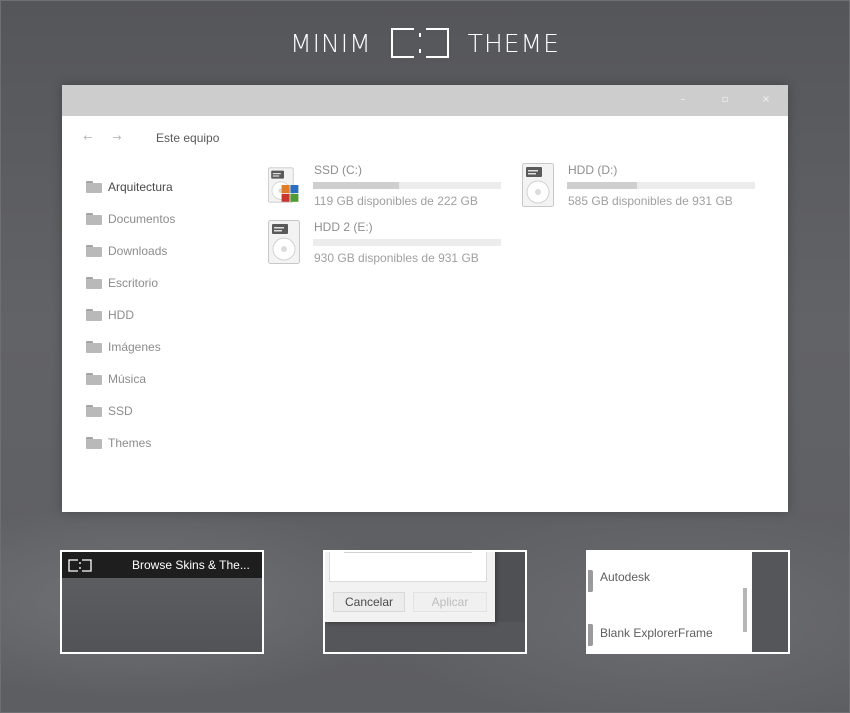  What do you see at coordinates (766, 100) in the screenshot?
I see `close-icon: ×` at bounding box center [766, 100].